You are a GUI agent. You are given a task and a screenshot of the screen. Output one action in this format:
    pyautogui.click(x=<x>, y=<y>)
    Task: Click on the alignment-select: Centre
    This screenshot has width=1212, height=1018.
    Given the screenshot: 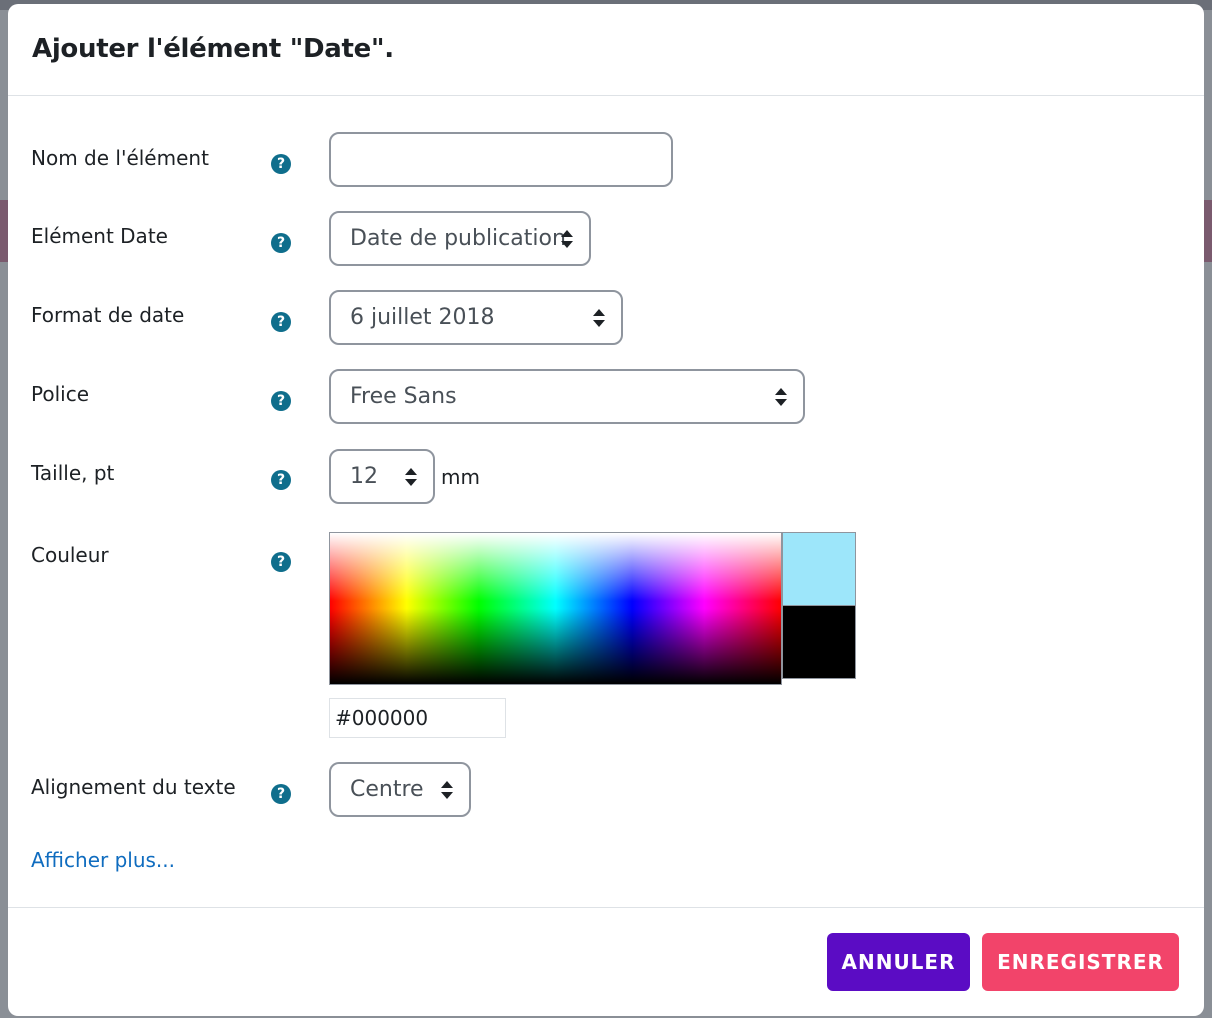 What is the action you would take?
    pyautogui.click(x=400, y=789)
    